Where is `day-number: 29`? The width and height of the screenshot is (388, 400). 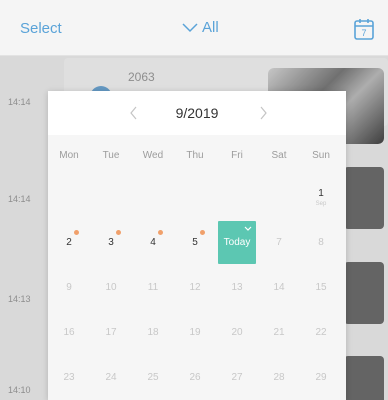 day-number: 29 is located at coordinates (321, 377).